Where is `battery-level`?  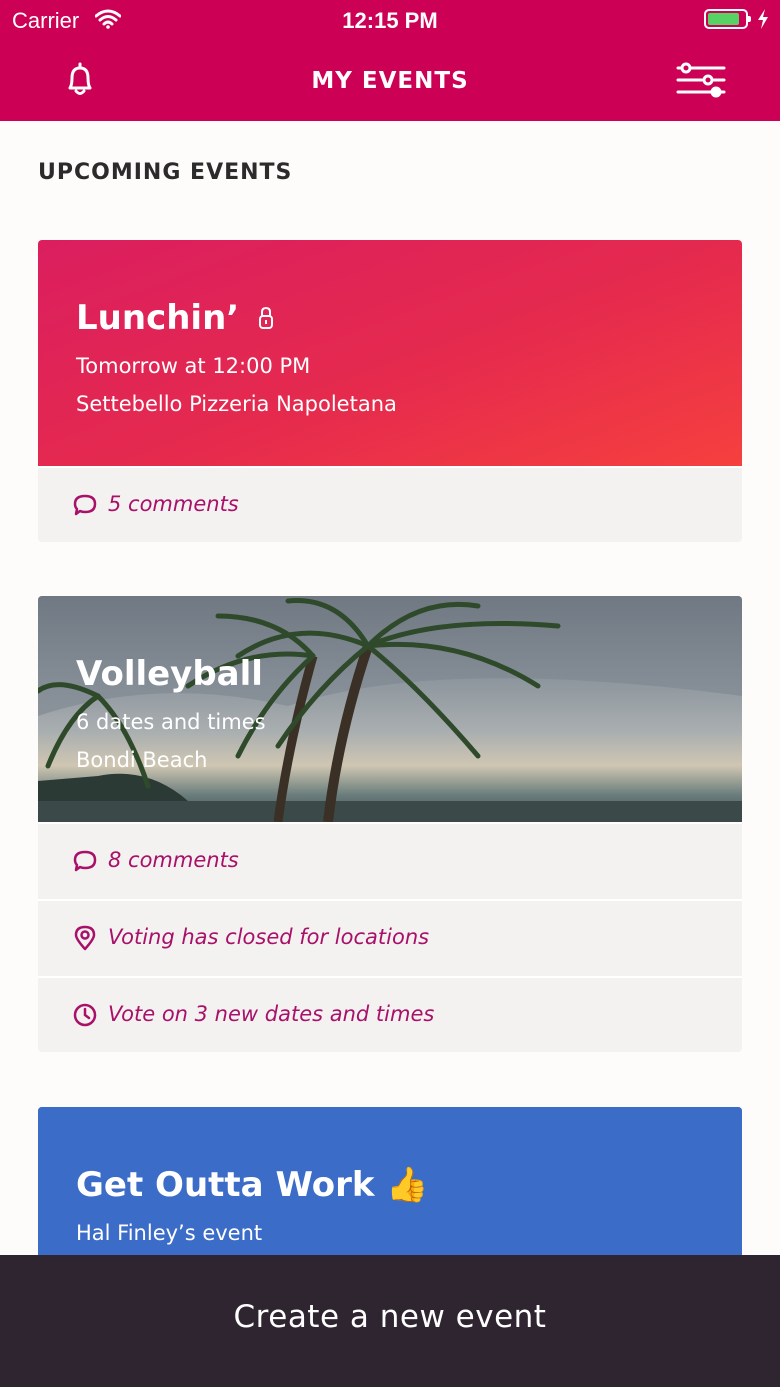
battery-level is located at coordinates (723, 19).